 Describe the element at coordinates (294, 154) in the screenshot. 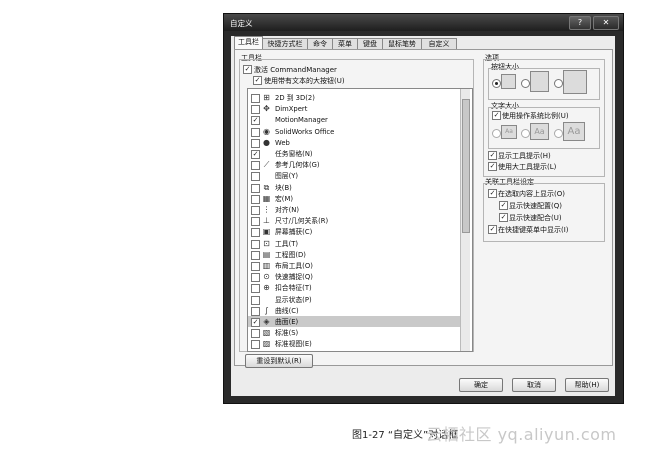

I see `toolbar-item-label: 任务窗格(N)` at that location.